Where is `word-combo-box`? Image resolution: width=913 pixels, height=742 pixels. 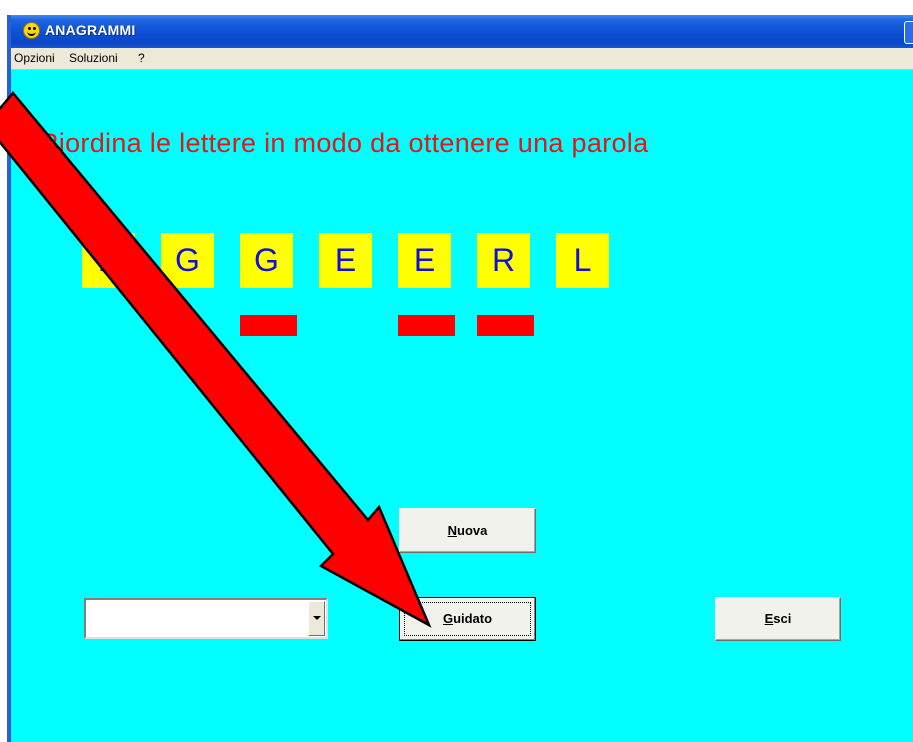 word-combo-box is located at coordinates (206, 618).